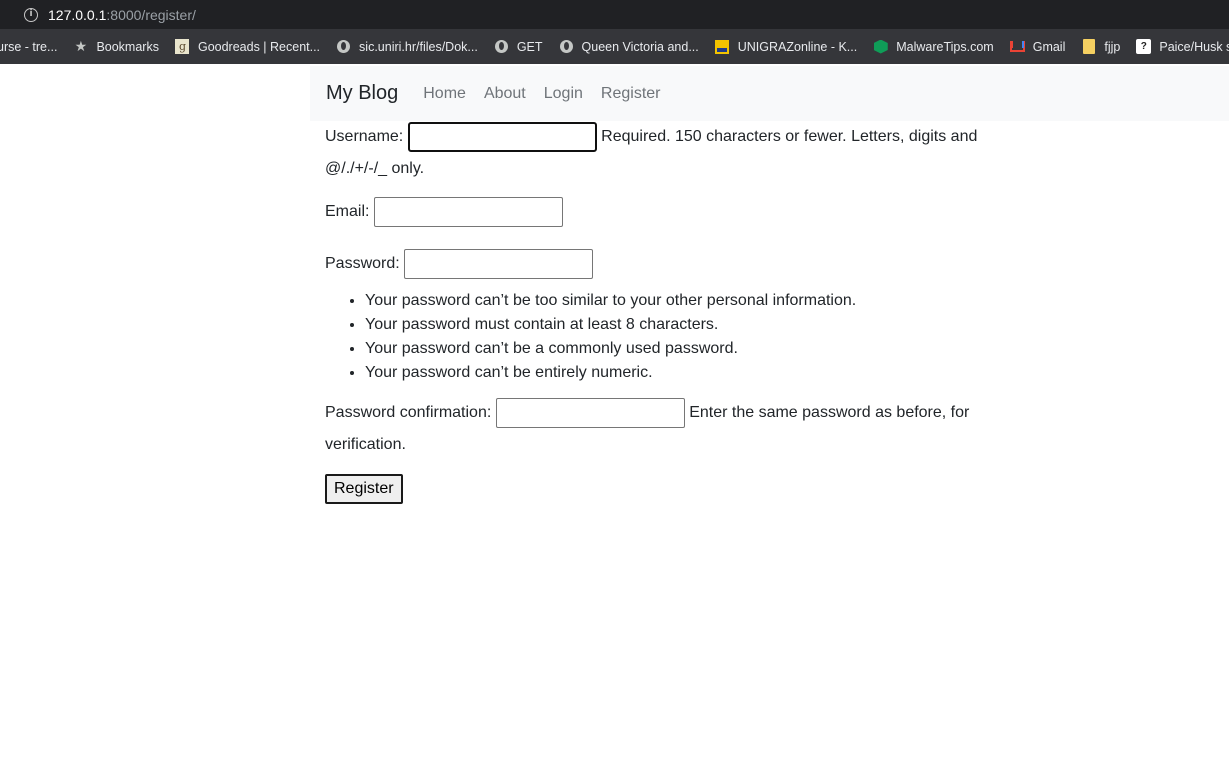  What do you see at coordinates (620, 14) in the screenshot?
I see `omnibox: i 127.0.0.1:8000/register/` at bounding box center [620, 14].